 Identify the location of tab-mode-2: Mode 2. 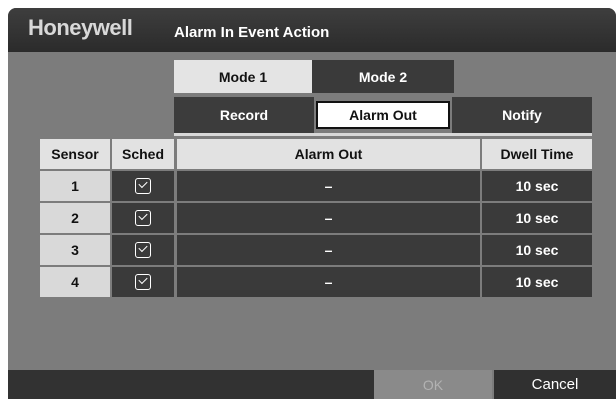
(383, 76).